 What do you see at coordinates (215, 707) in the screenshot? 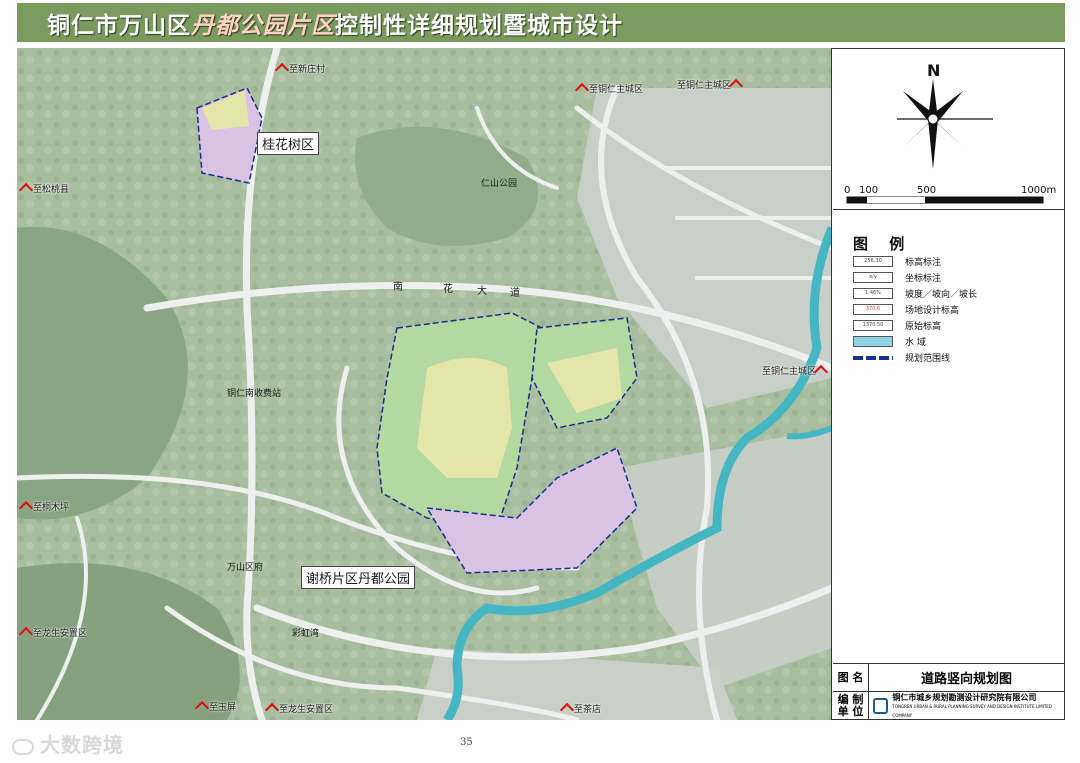
I see `destination-label: 至玉屏` at bounding box center [215, 707].